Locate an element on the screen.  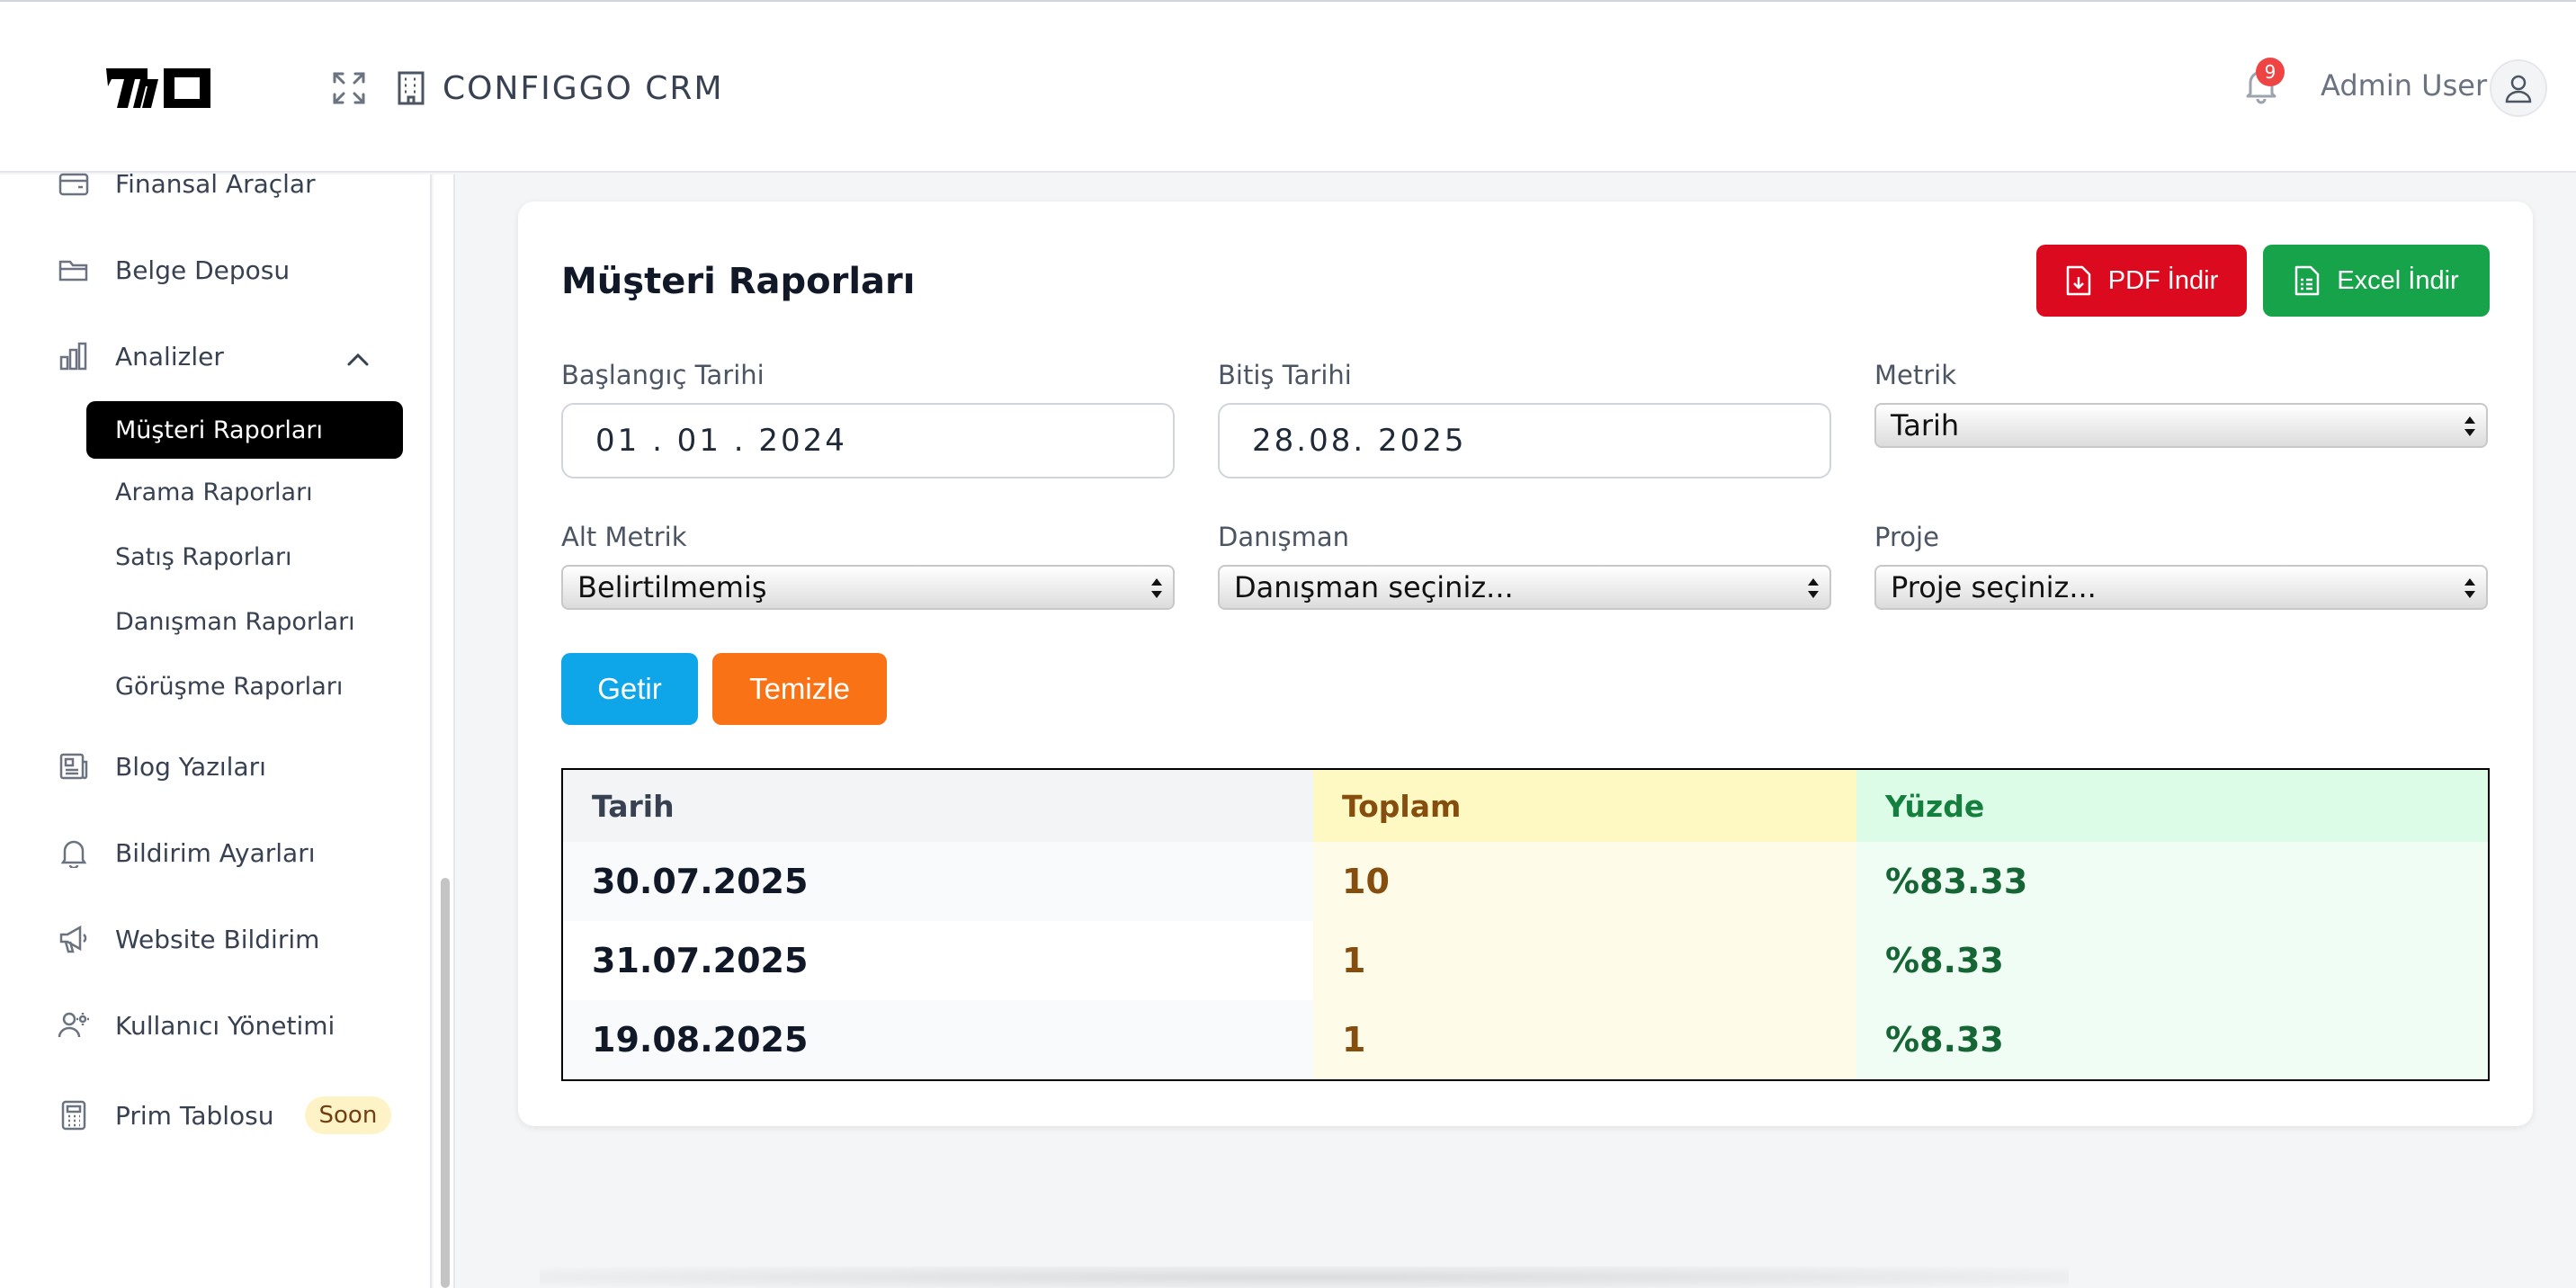
sidebar-item-label: Bildirim Ayarları is located at coordinates (215, 852).